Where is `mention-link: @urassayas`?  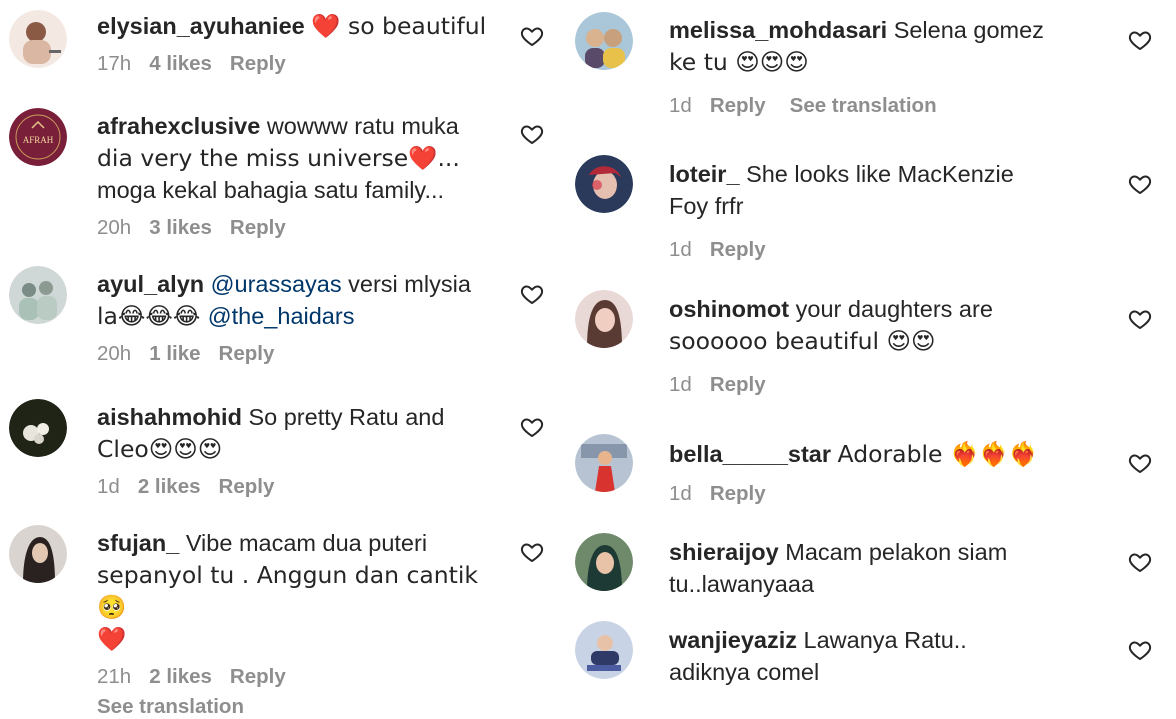
mention-link: @urassayas is located at coordinates (276, 284).